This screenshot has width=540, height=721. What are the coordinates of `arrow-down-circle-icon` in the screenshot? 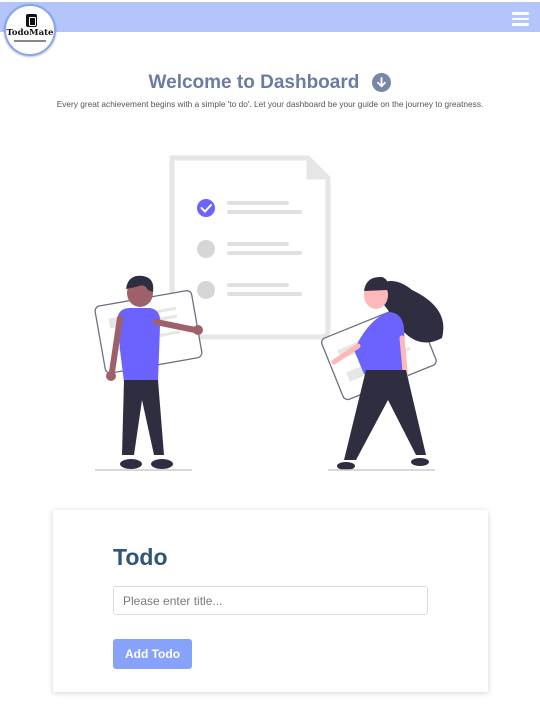 It's located at (382, 82).